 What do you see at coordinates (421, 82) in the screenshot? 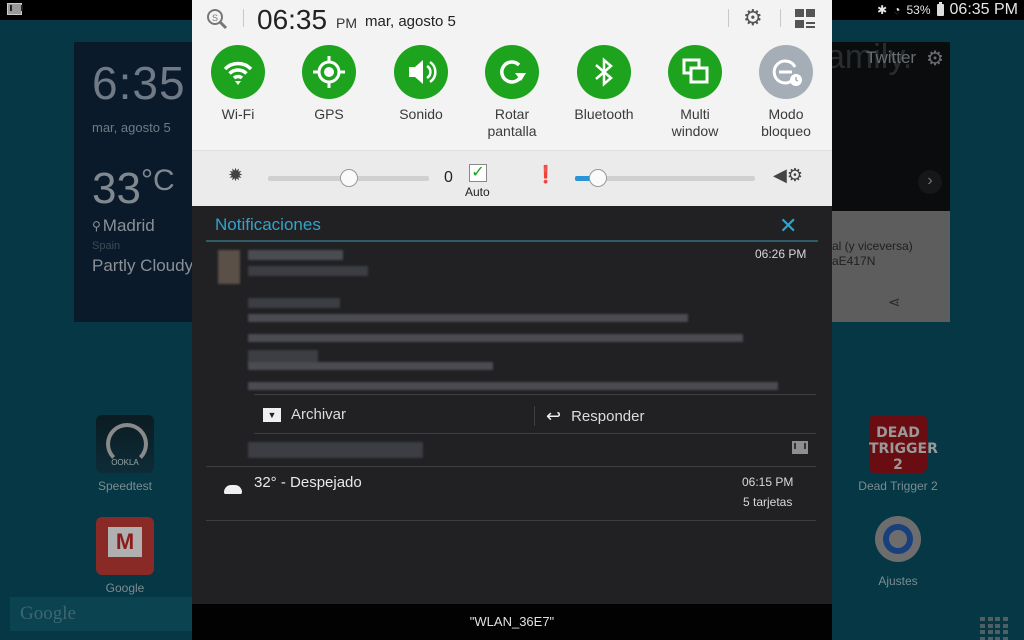
I see `toggle-sound: Sonido` at bounding box center [421, 82].